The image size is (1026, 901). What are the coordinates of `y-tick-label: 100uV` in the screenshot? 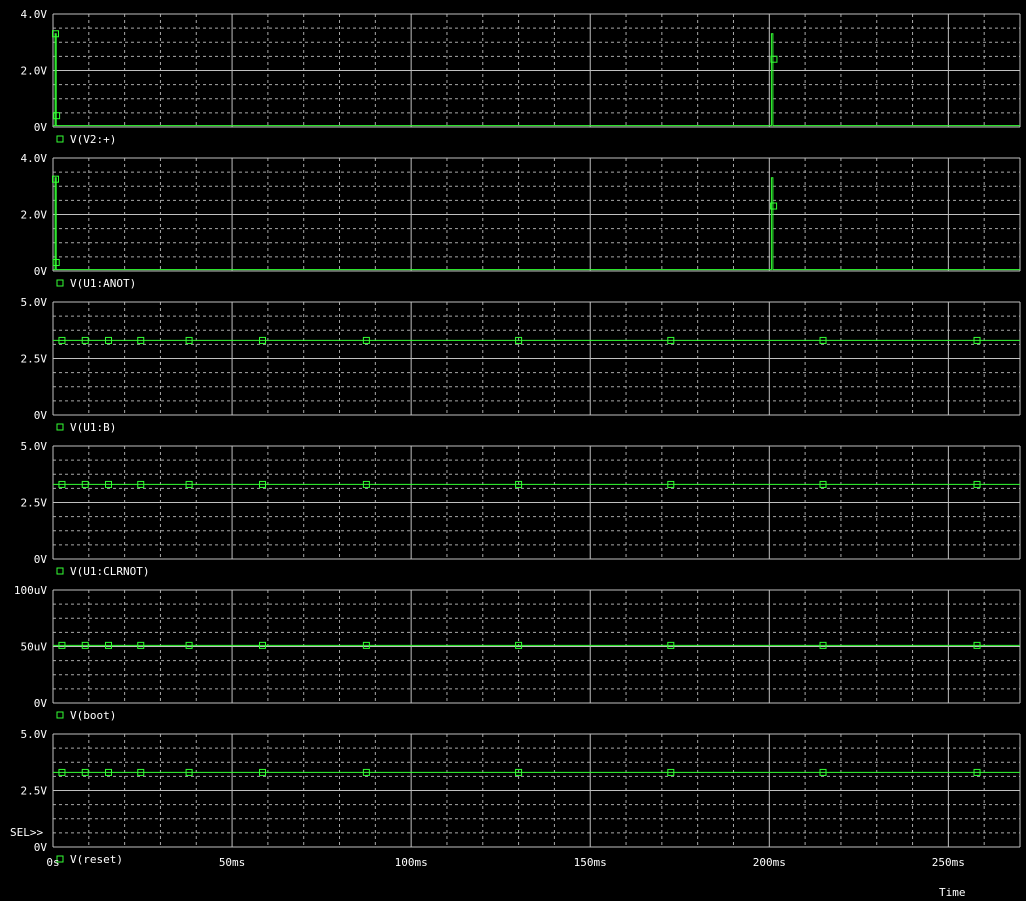 It's located at (30, 590).